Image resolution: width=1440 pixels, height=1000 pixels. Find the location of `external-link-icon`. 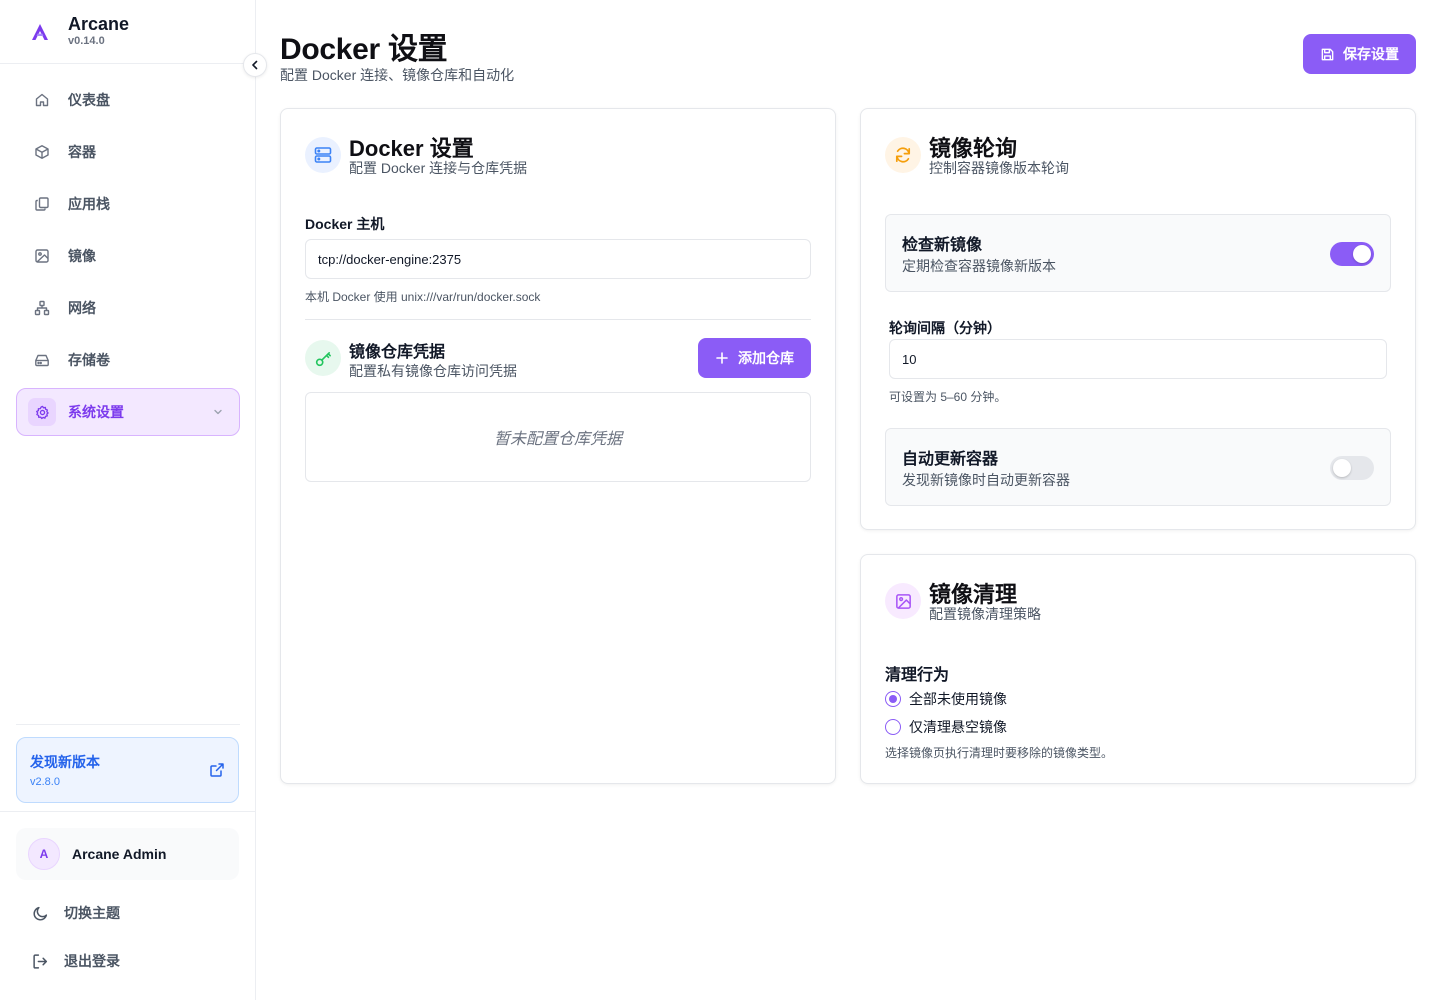

external-link-icon is located at coordinates (217, 770).